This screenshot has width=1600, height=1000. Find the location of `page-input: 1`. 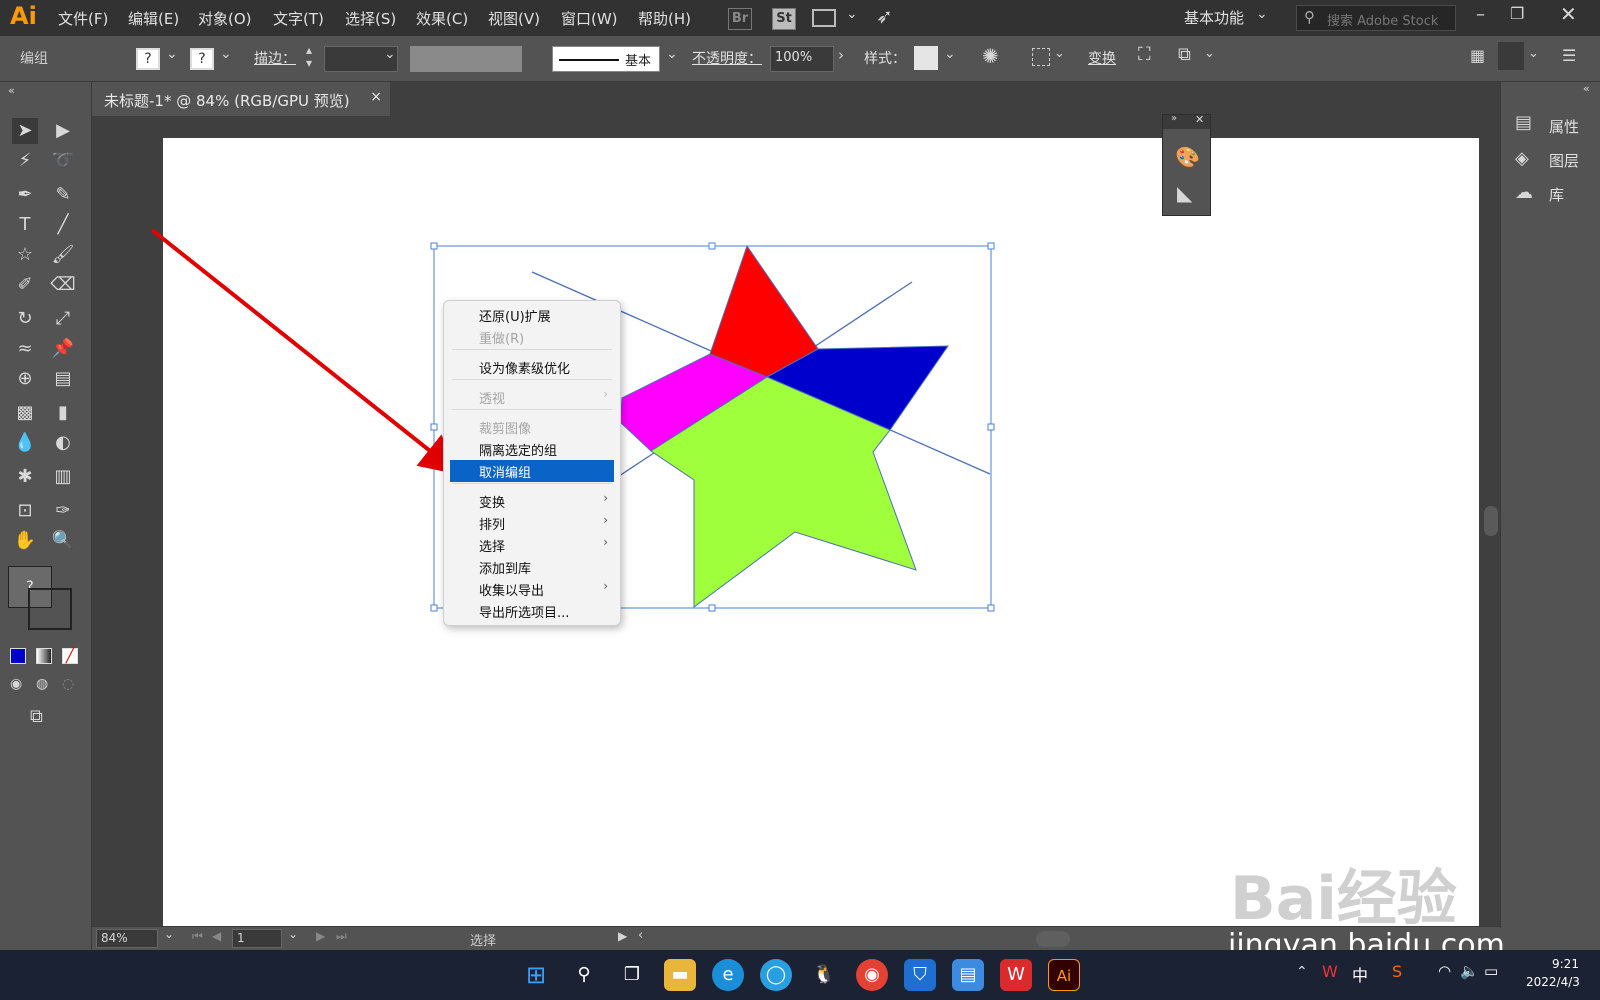

page-input: 1 is located at coordinates (257, 938).